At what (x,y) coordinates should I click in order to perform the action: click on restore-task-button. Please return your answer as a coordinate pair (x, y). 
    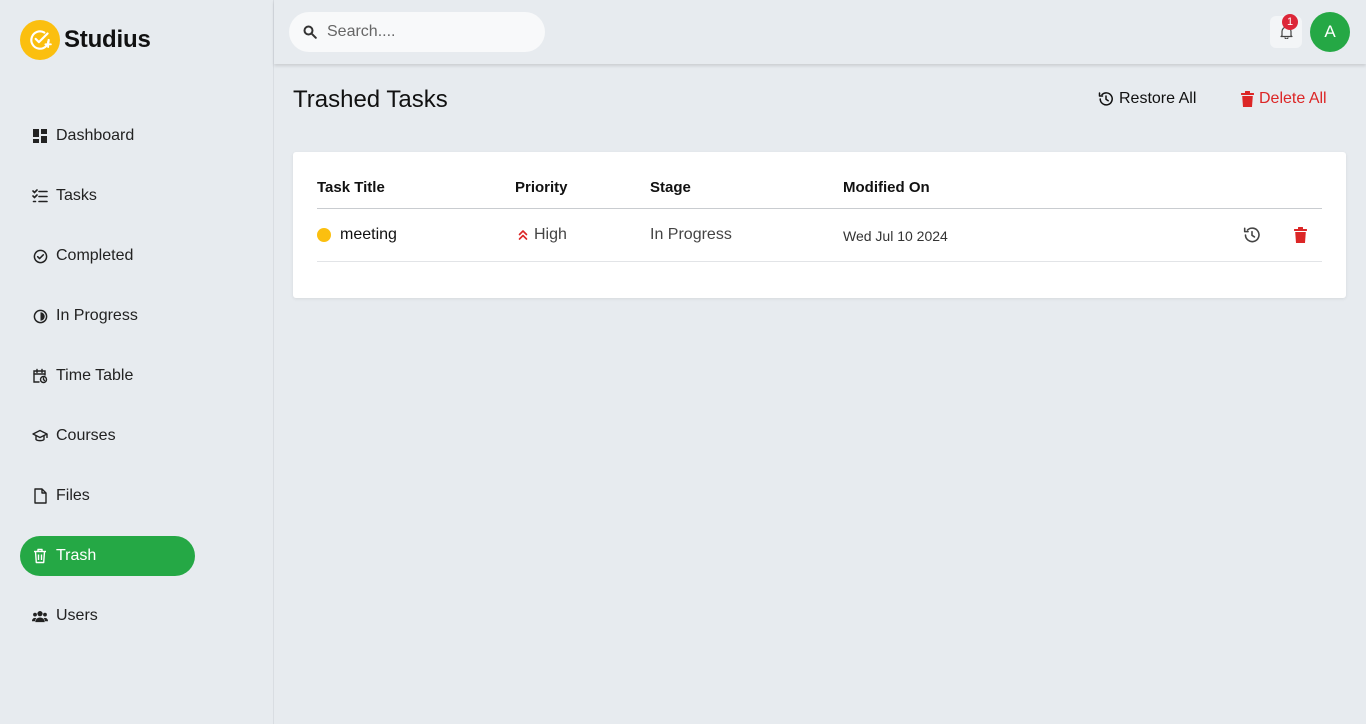
    Looking at the image, I should click on (1252, 235).